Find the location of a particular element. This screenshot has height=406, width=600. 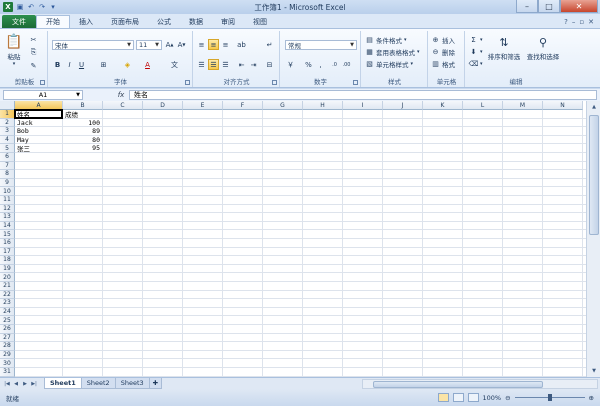

column-header: J is located at coordinates (403, 105).